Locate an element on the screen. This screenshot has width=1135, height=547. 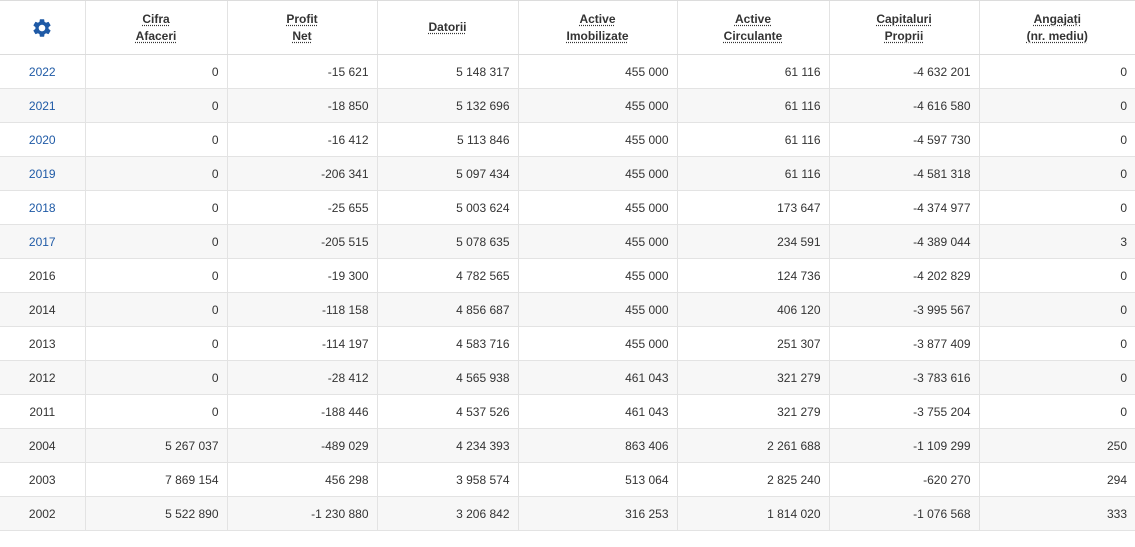
year-link: 2020 is located at coordinates (42, 140).